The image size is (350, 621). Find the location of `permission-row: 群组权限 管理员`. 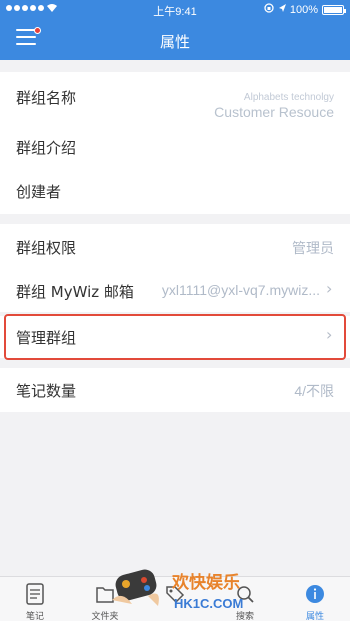

permission-row: 群组权限 管理员 is located at coordinates (175, 247).